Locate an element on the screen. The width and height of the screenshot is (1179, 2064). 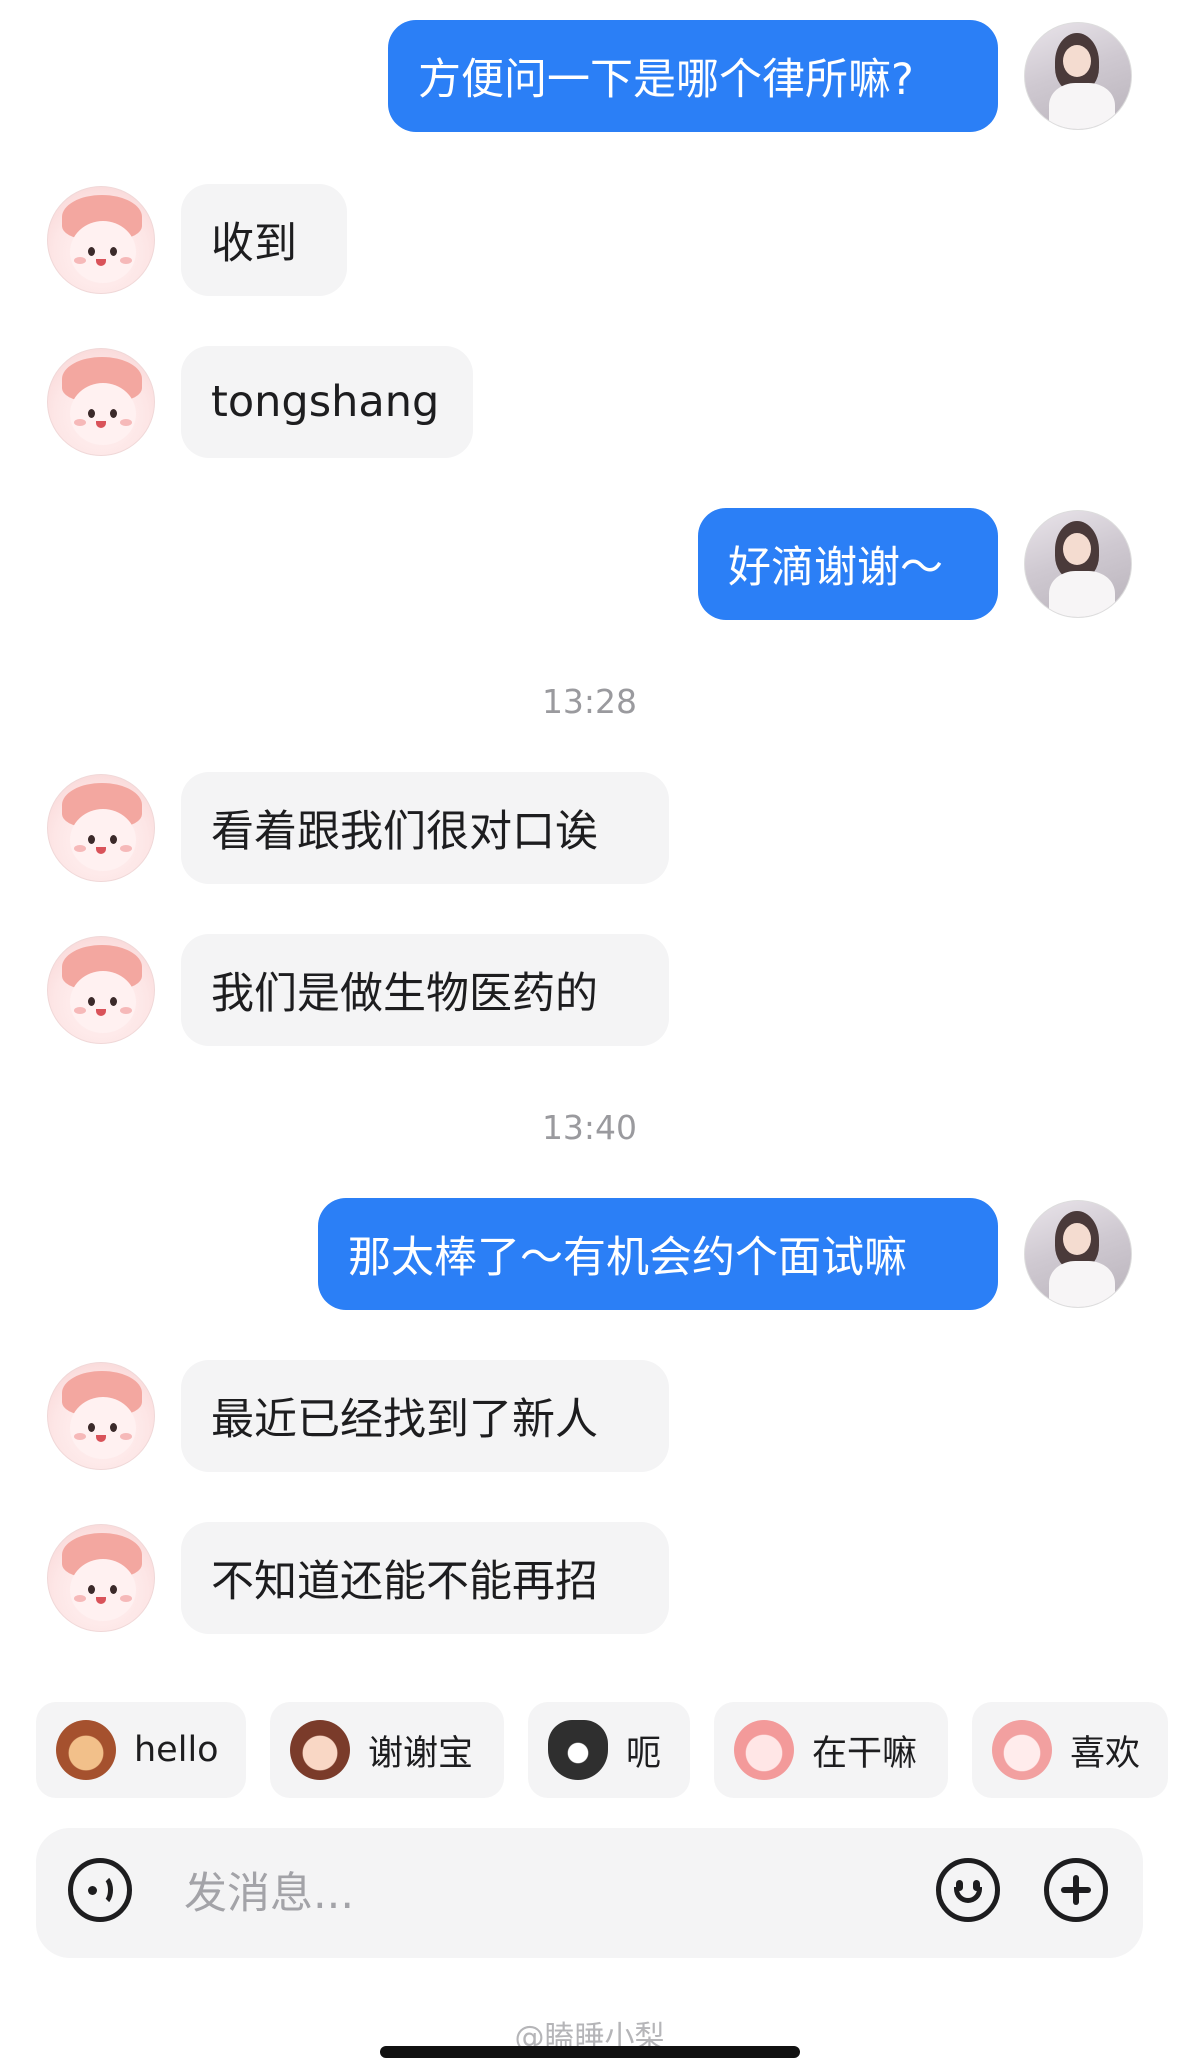
message-row-incoming: 看着跟我们很对口诶 is located at coordinates (589, 828).